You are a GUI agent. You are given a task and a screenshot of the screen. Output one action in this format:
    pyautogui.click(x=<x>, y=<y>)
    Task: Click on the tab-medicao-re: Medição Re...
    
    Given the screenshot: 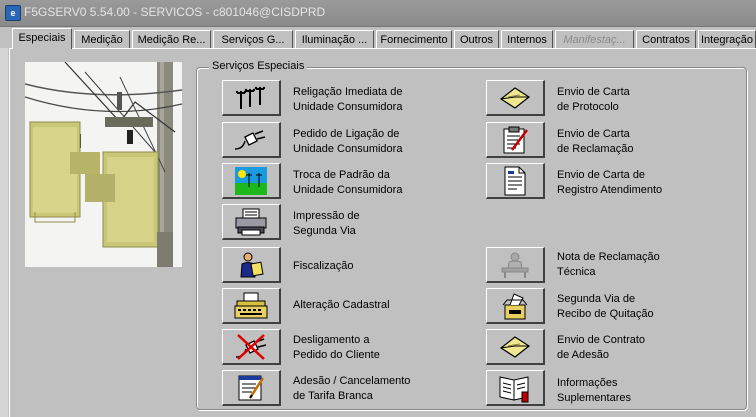 What is the action you would take?
    pyautogui.click(x=171, y=39)
    